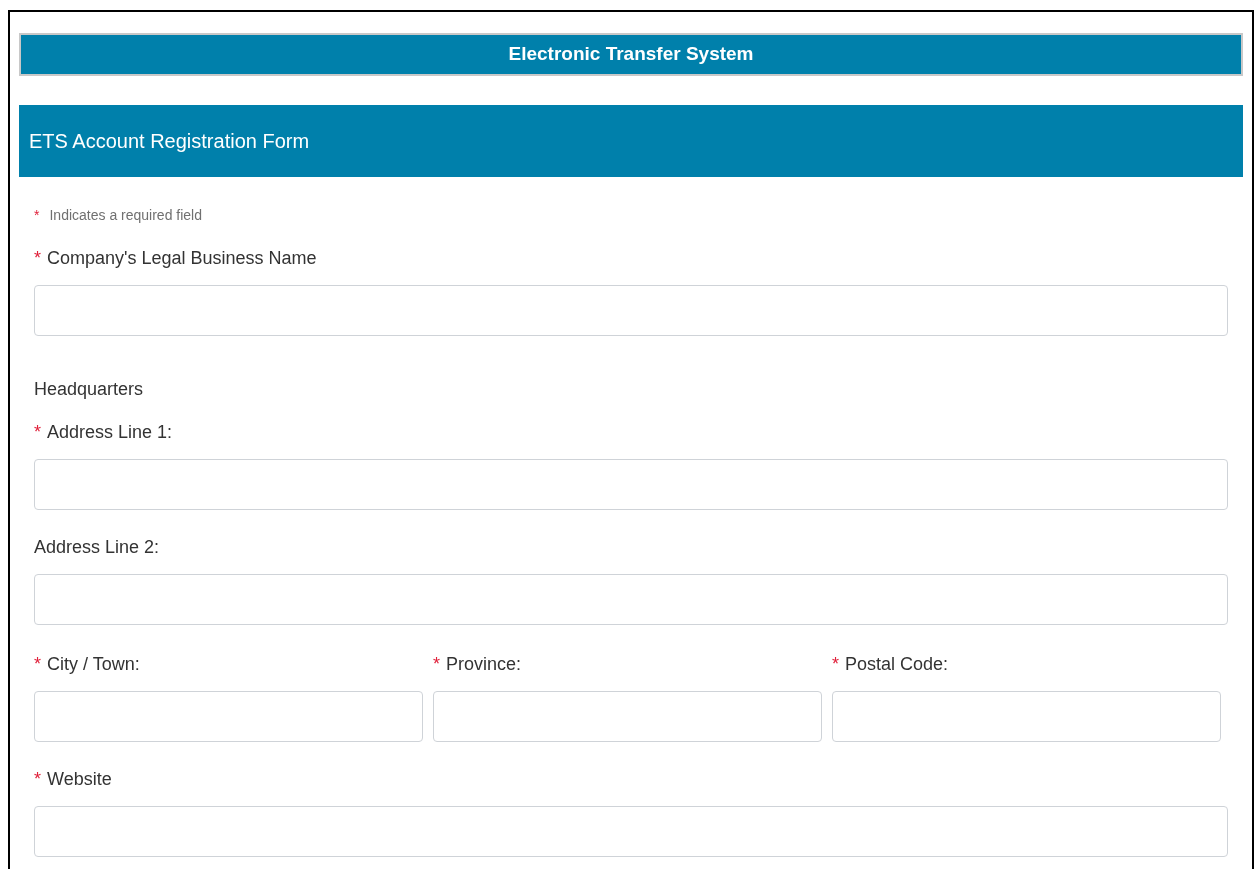 This screenshot has width=1256, height=869. Describe the element at coordinates (97, 547) in the screenshot. I see `field-label: Address Line 2:` at that location.